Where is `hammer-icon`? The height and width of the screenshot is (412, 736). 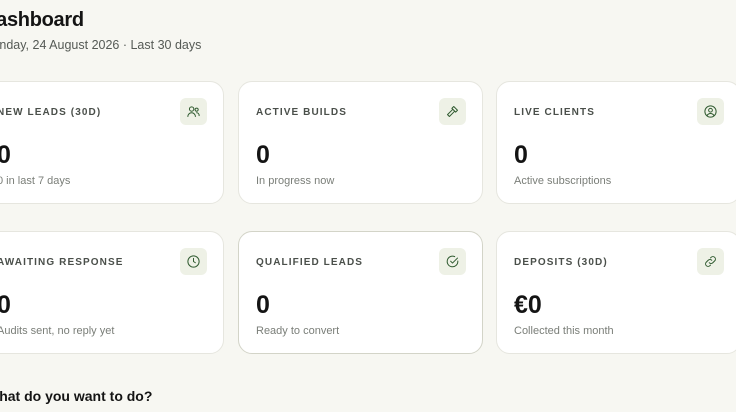
hammer-icon is located at coordinates (452, 111).